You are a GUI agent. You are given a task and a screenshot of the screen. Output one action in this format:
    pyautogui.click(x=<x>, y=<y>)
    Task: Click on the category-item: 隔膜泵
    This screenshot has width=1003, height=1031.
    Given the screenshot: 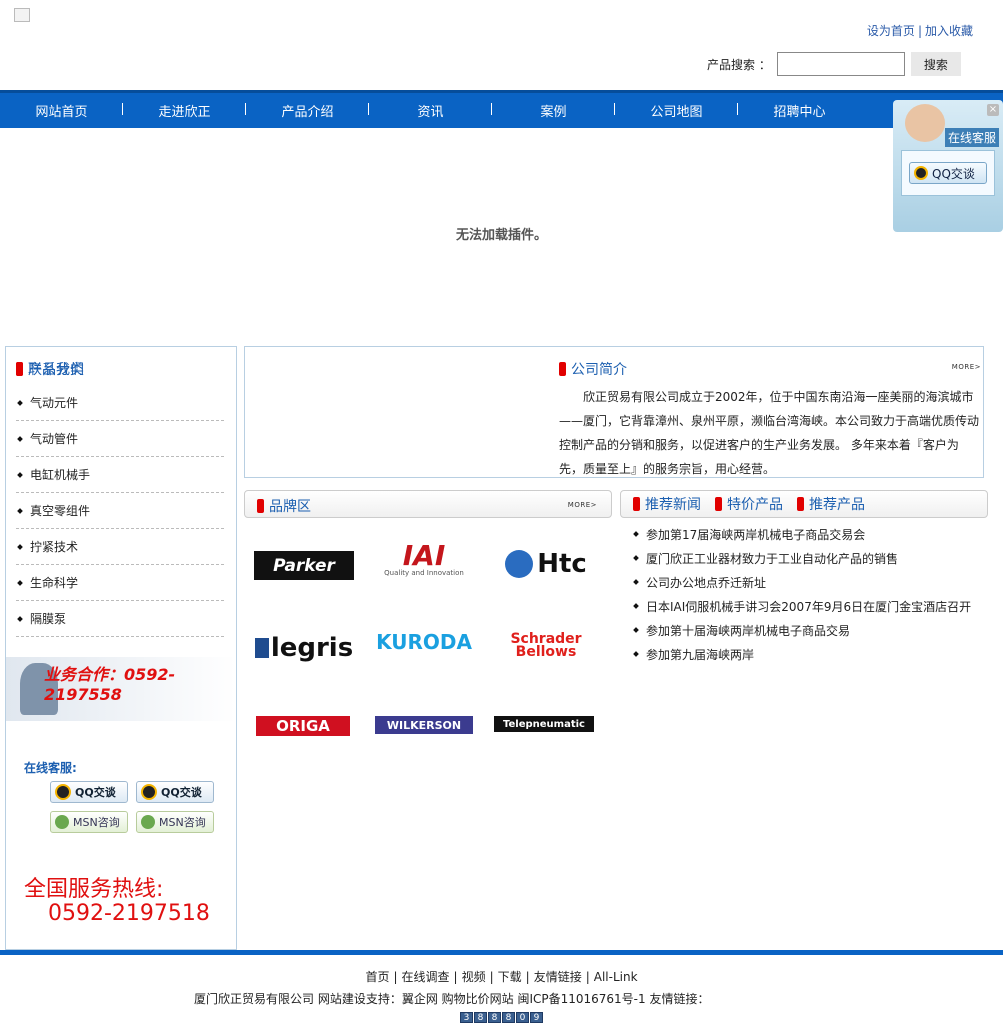 What is the action you would take?
    pyautogui.click(x=120, y=619)
    